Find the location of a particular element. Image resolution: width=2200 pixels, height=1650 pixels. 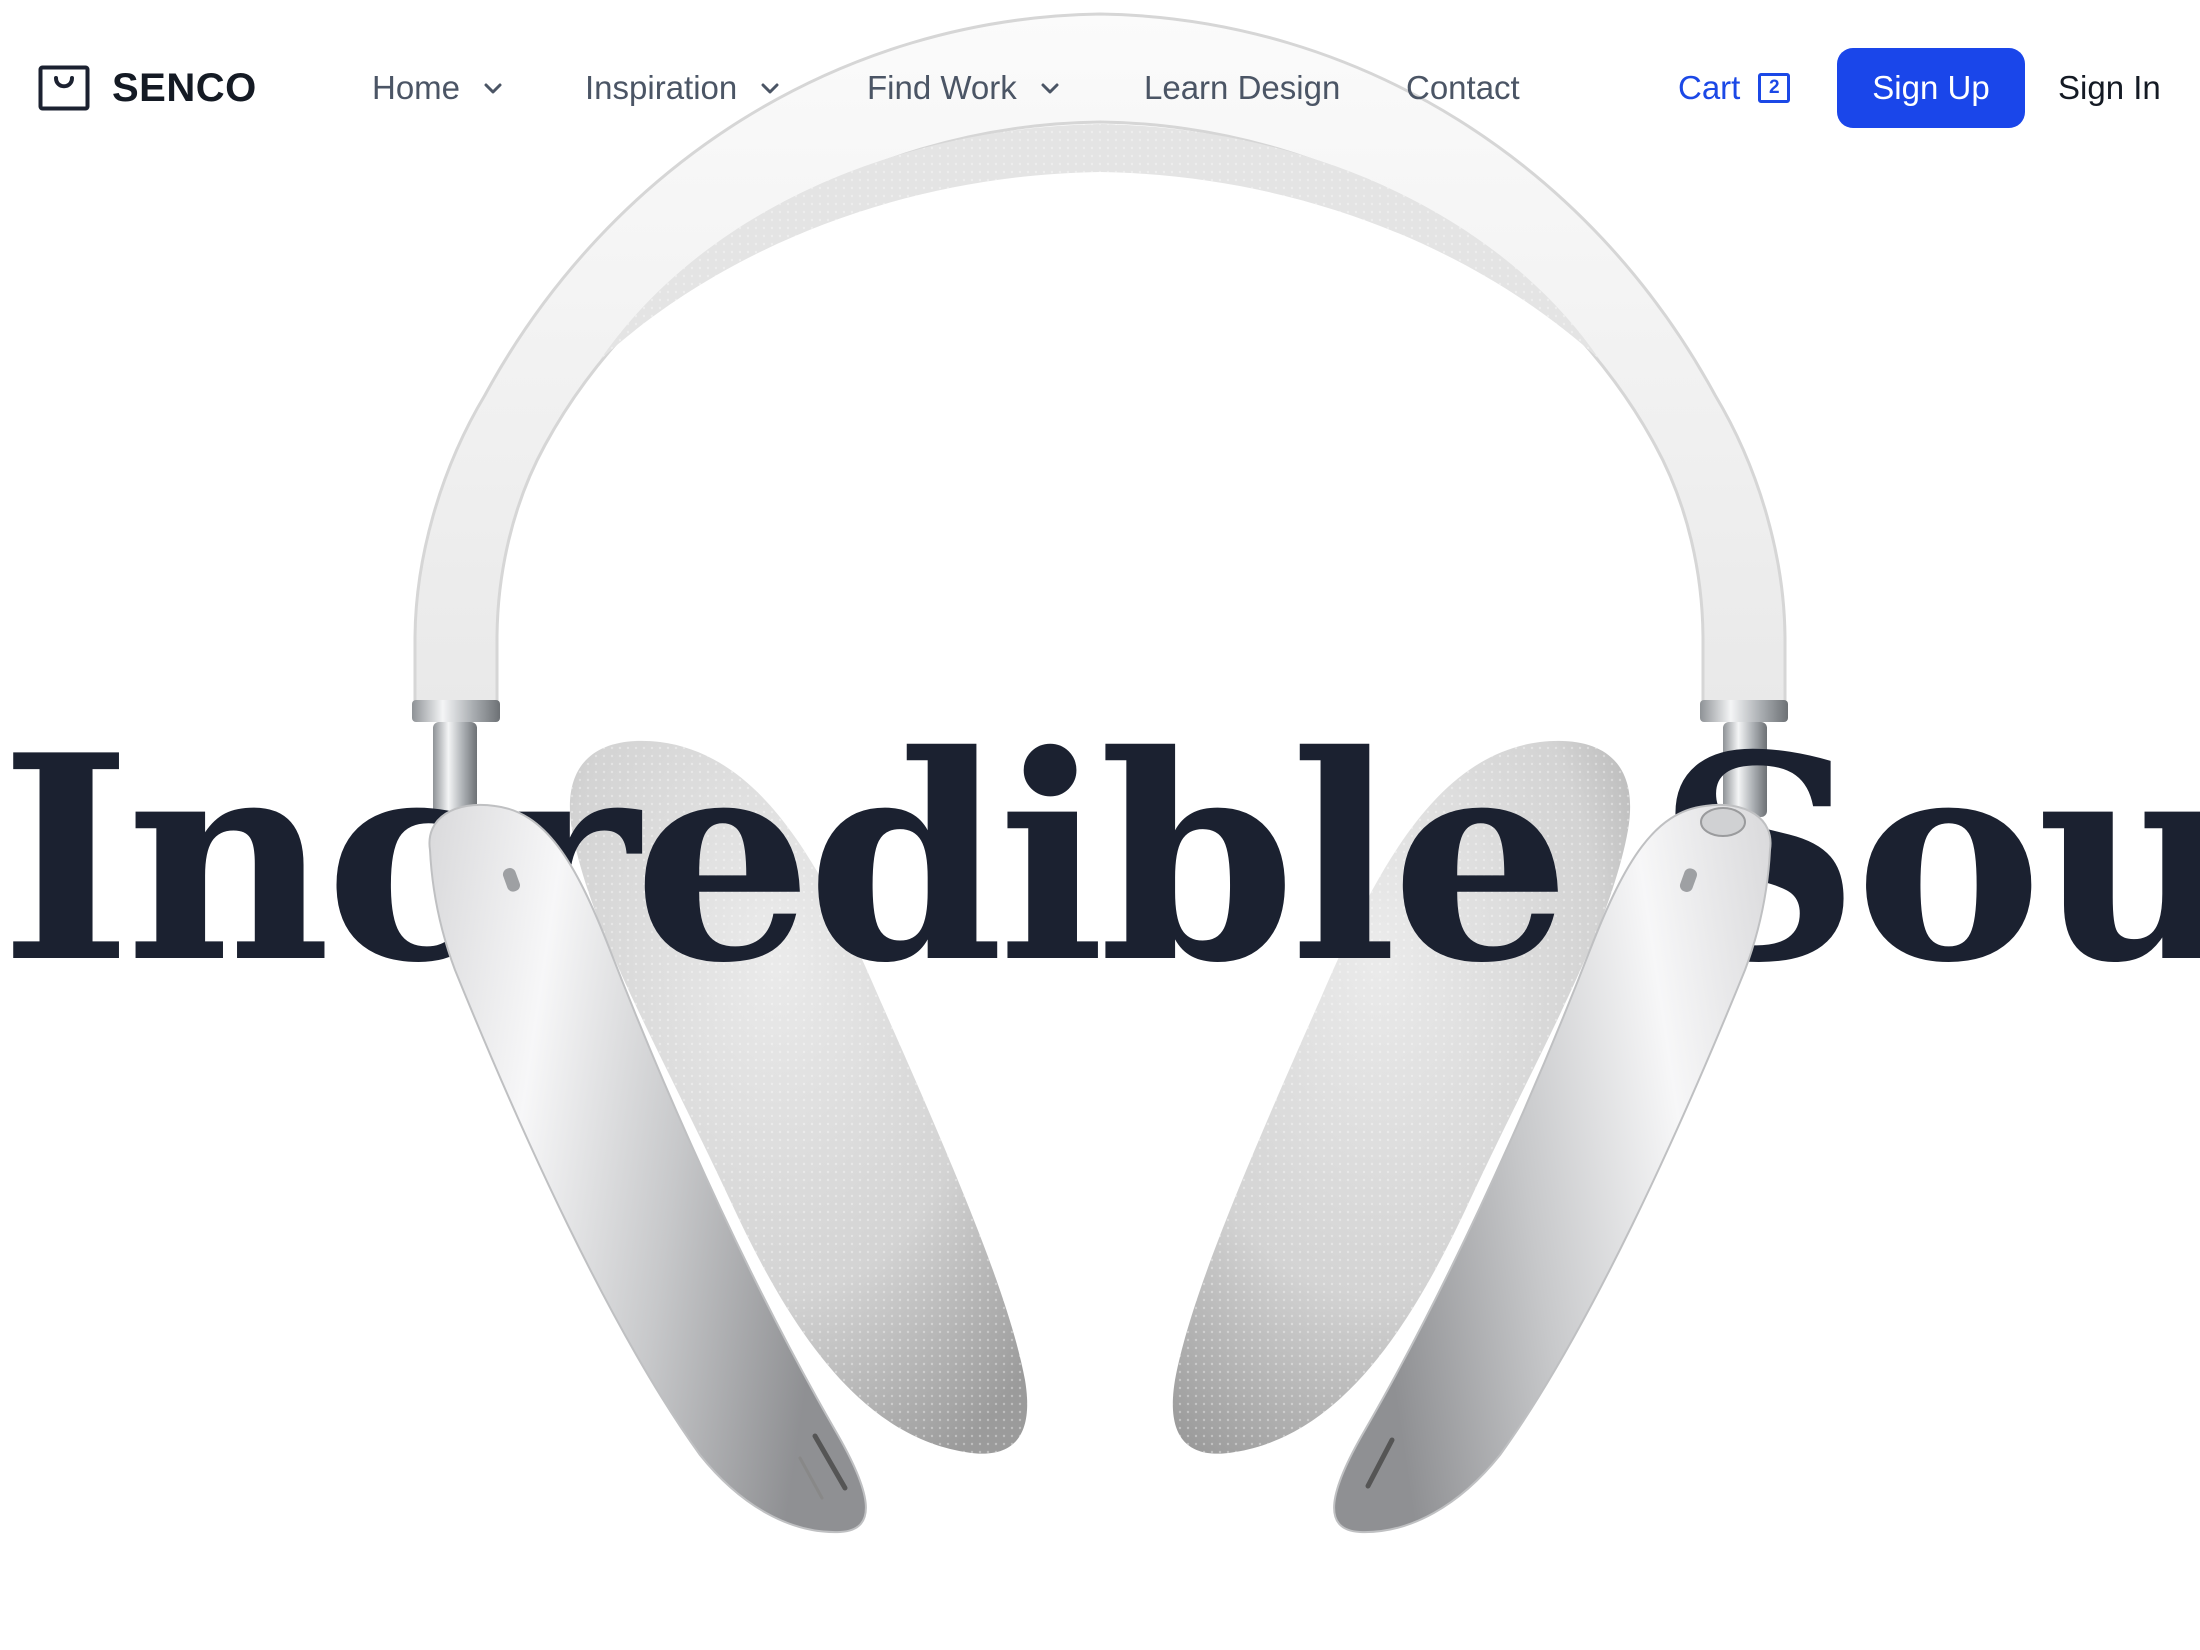

nav-item-label: Contact is located at coordinates (1463, 87).